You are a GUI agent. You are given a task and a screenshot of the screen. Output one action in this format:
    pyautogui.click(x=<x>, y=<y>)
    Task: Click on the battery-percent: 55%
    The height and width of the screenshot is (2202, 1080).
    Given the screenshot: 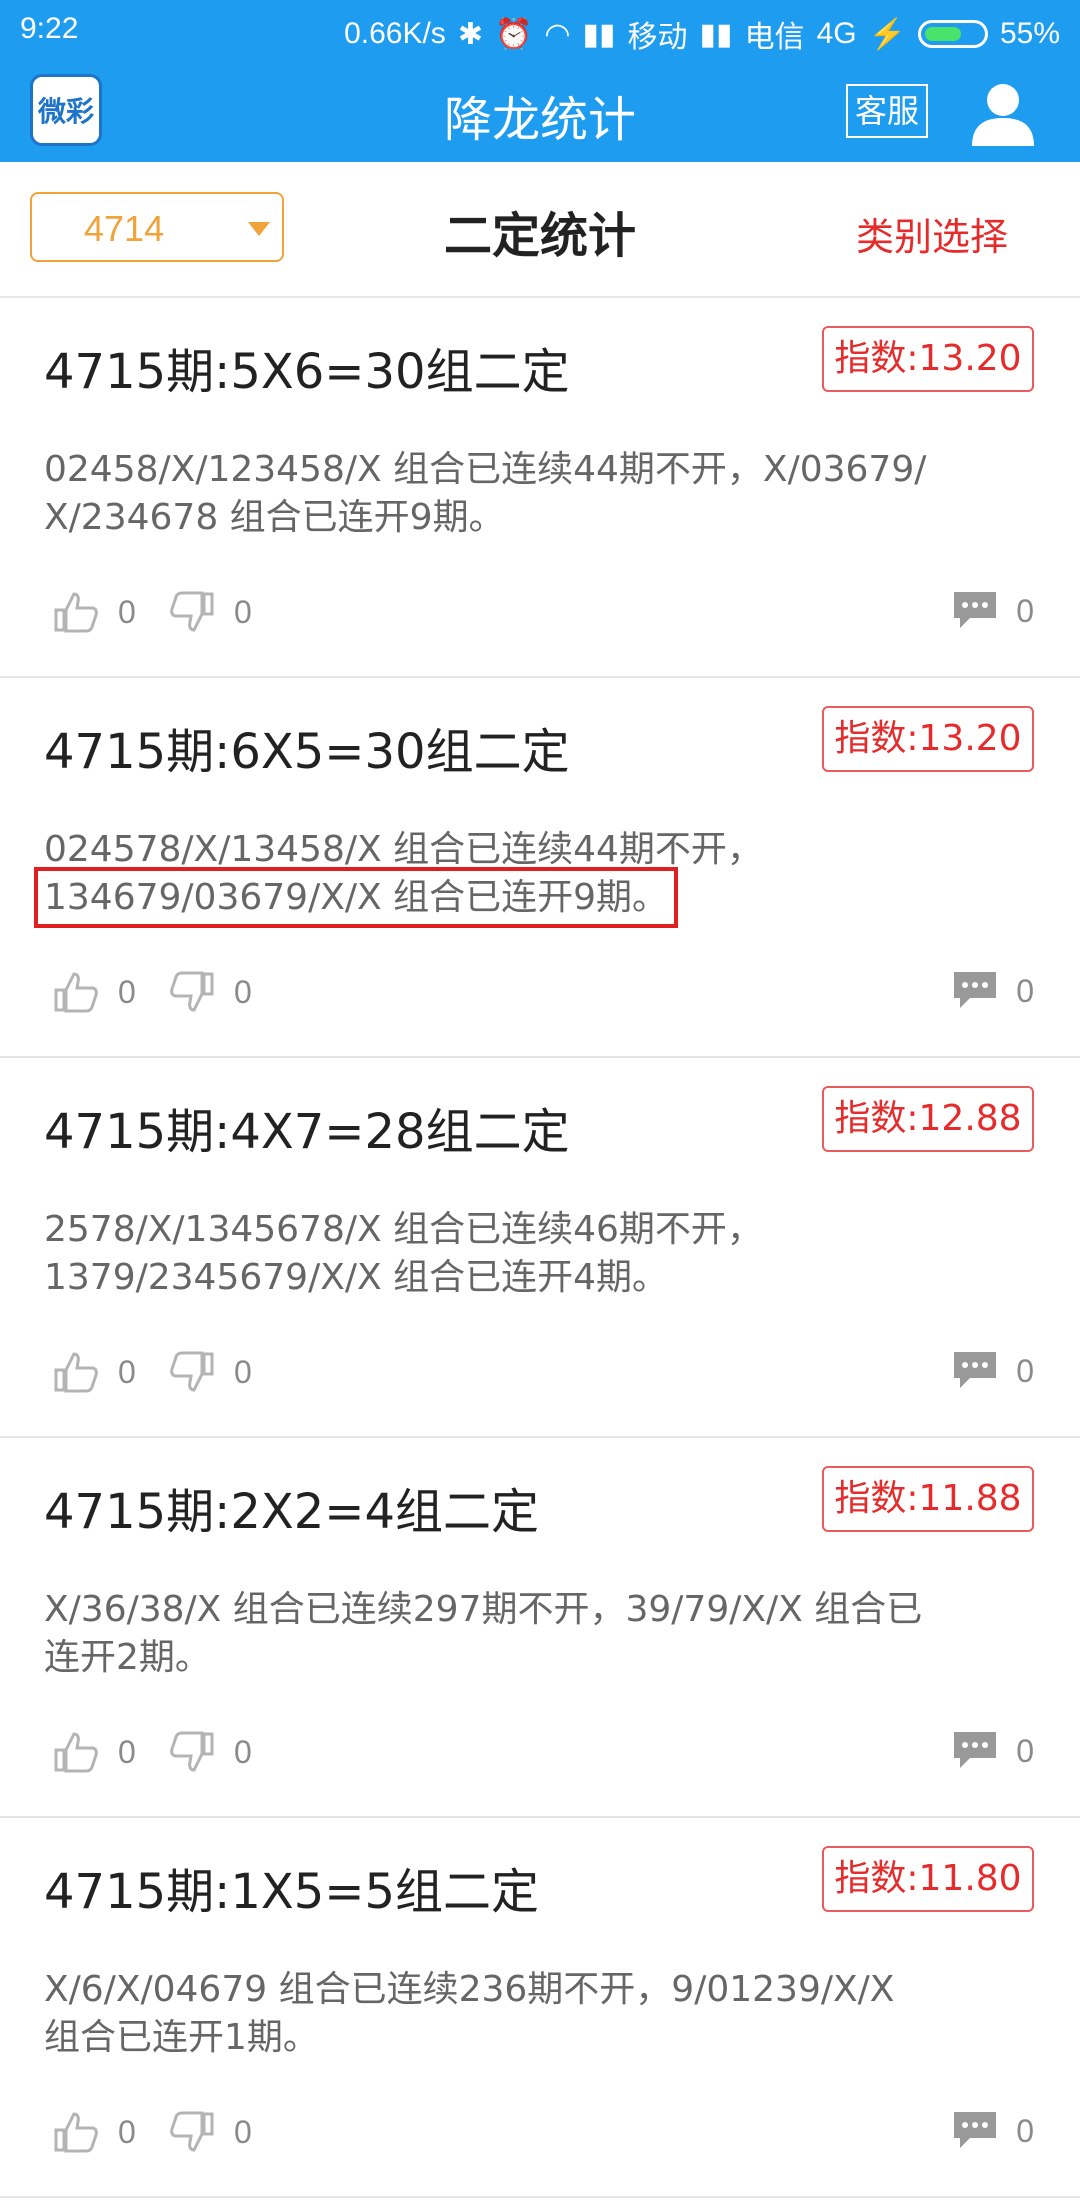 What is the action you would take?
    pyautogui.click(x=1029, y=33)
    